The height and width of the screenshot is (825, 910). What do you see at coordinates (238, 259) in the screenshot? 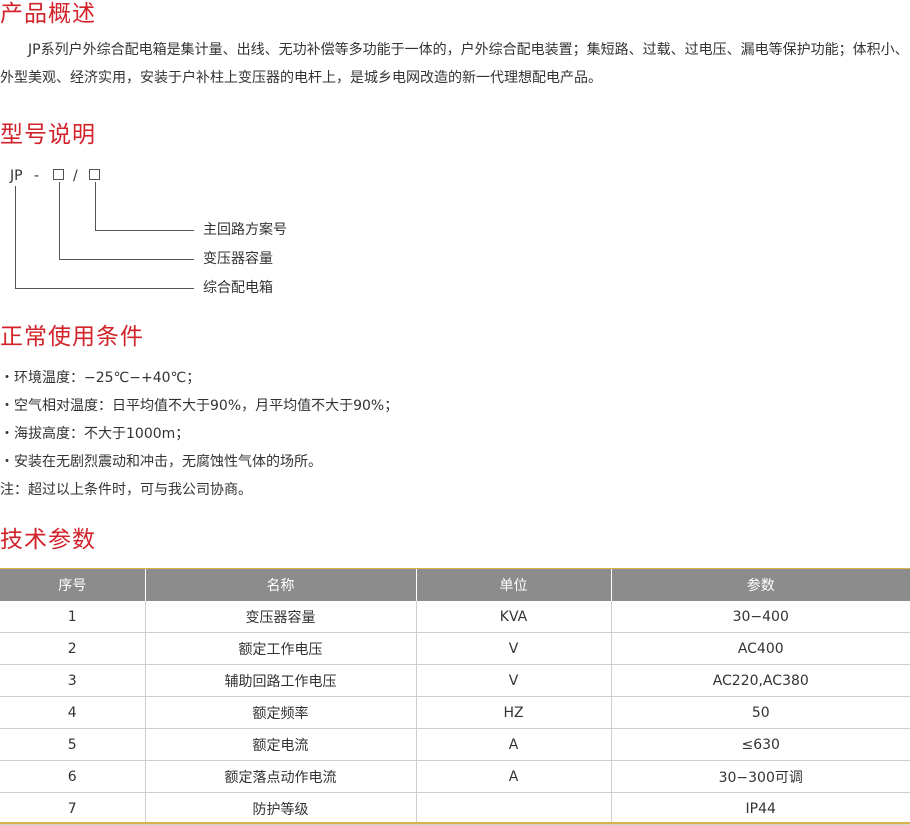
I see `model-label-capacity: 变压器容量` at bounding box center [238, 259].